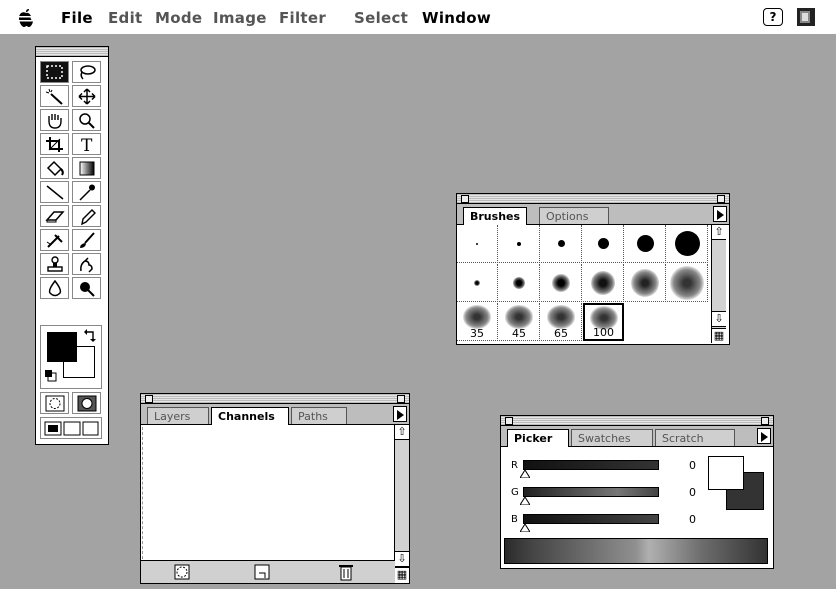  Describe the element at coordinates (346, 572) in the screenshot. I see `trash-icon` at that location.